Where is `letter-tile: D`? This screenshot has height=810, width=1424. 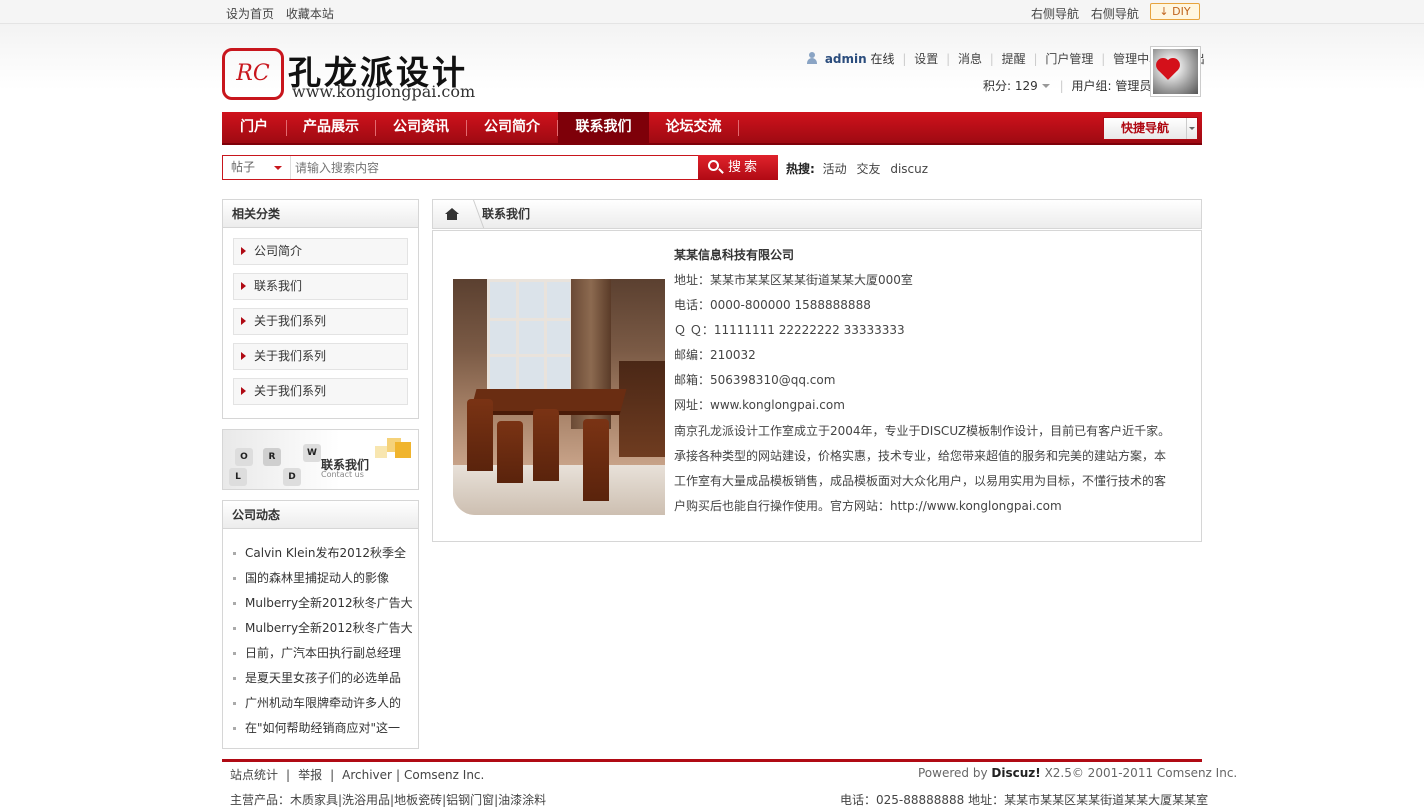
letter-tile: D is located at coordinates (292, 477).